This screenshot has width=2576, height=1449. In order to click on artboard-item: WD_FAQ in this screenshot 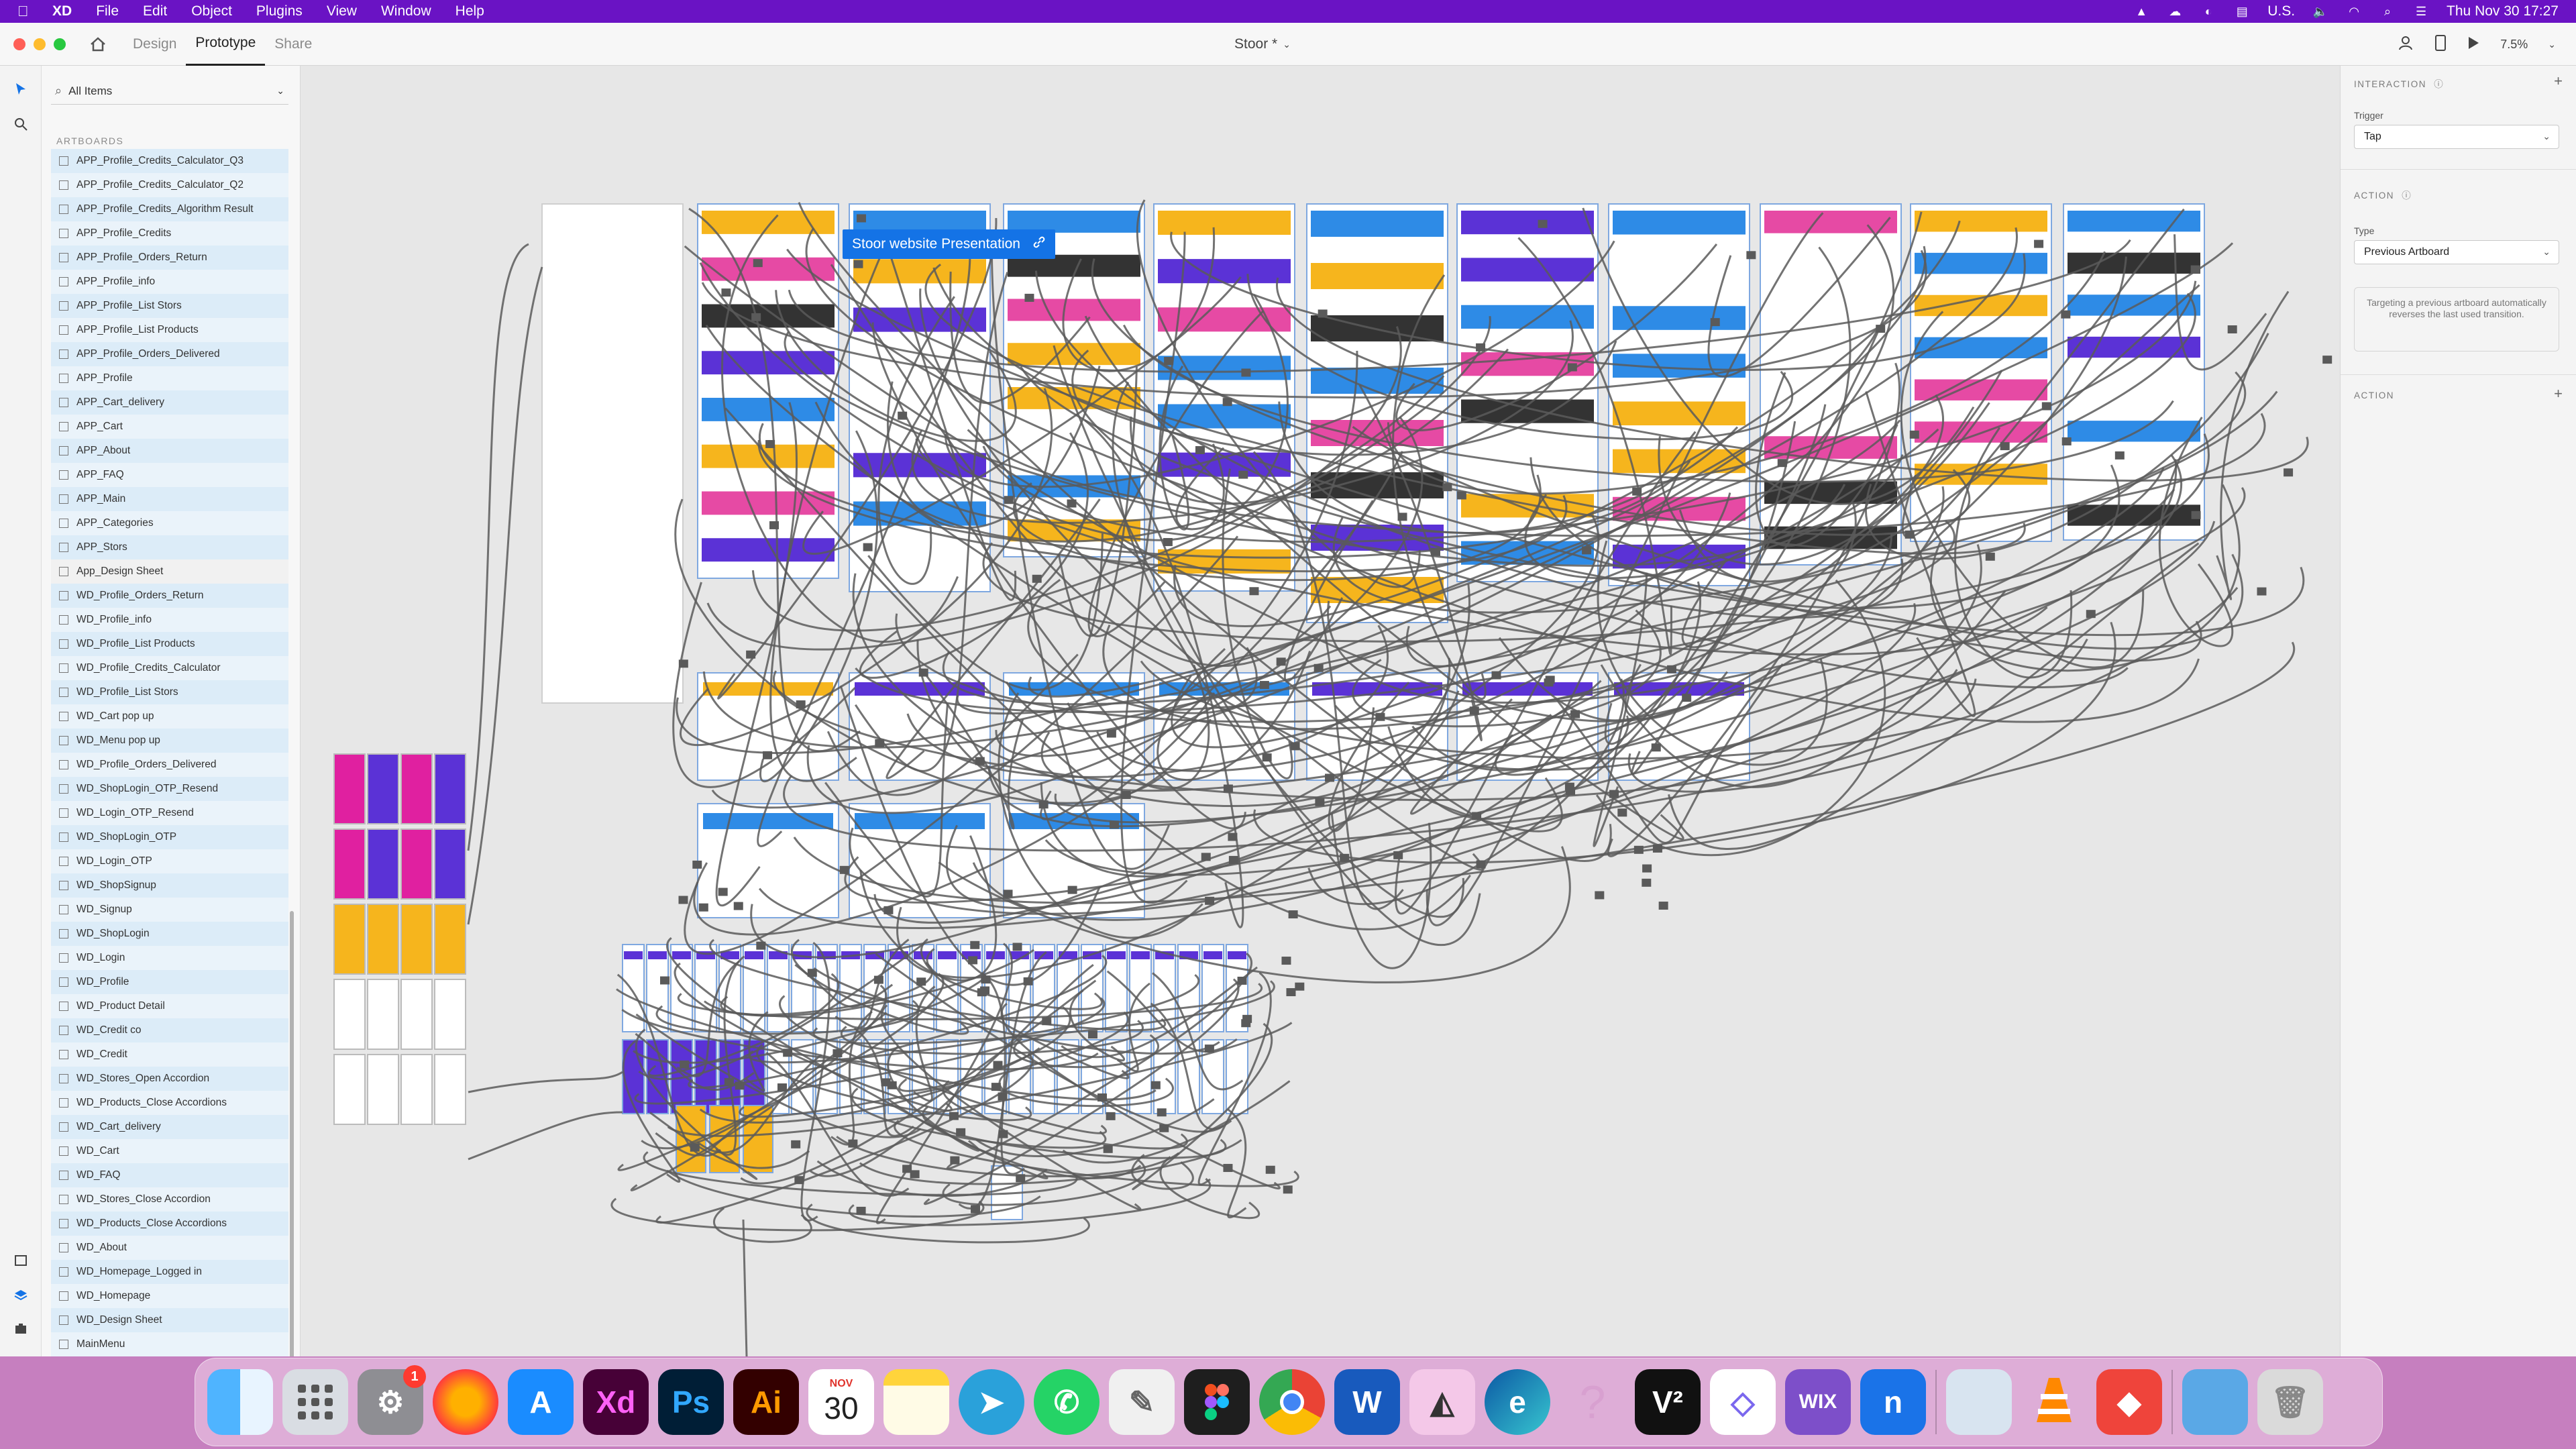, I will do `click(169, 1175)`.